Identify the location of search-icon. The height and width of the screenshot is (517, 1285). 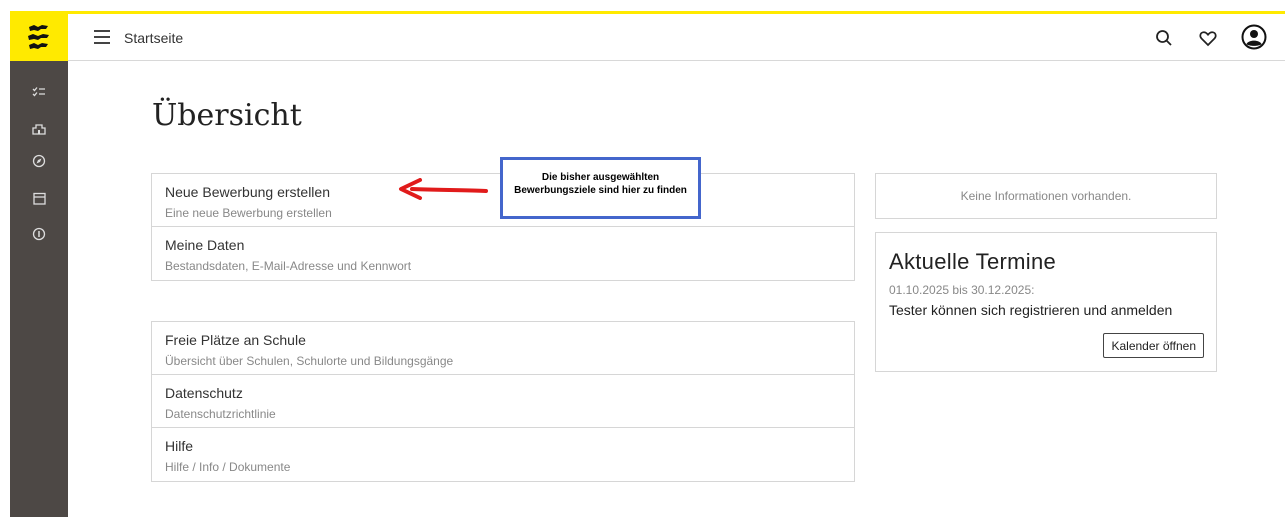
(1164, 38).